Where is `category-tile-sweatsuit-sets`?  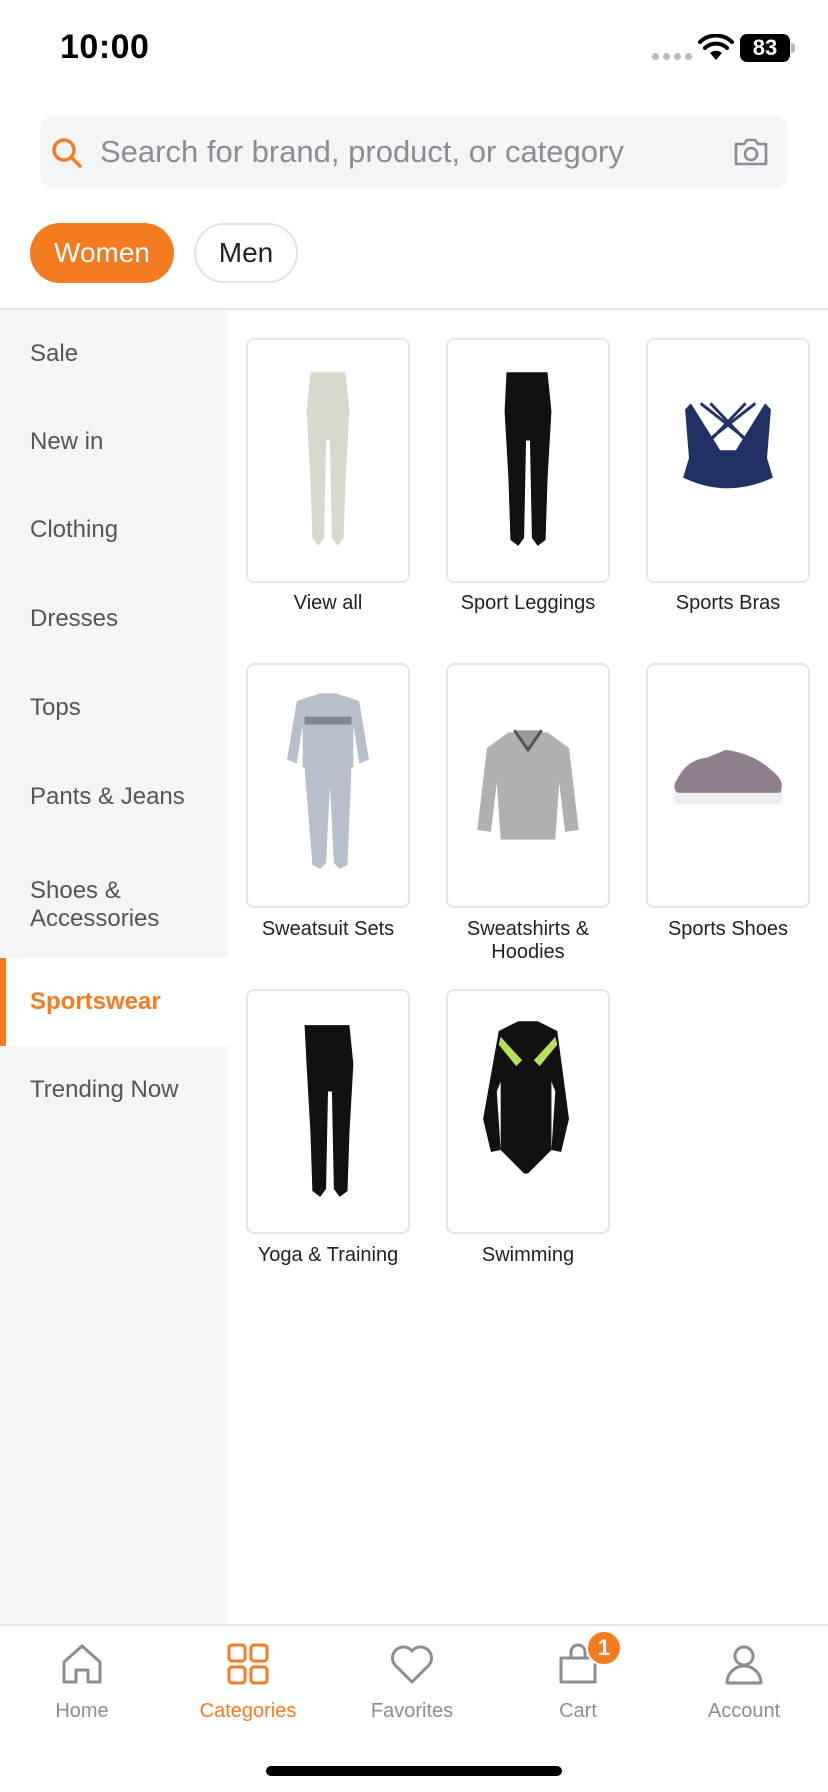 category-tile-sweatsuit-sets is located at coordinates (328, 785).